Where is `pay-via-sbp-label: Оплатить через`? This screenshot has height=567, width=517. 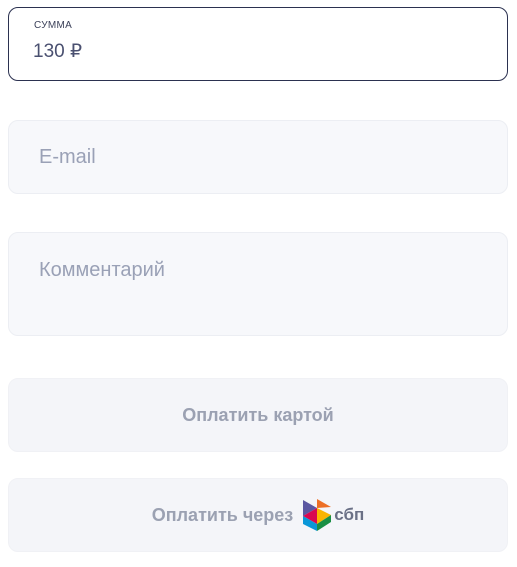
pay-via-sbp-label: Оплатить через is located at coordinates (222, 514).